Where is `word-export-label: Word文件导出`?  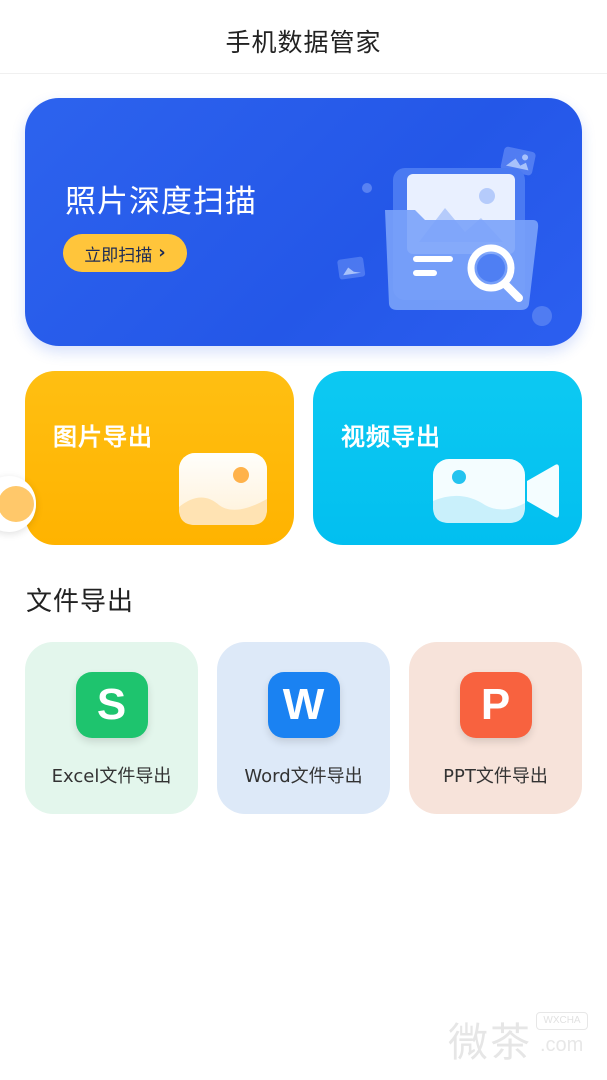 word-export-label: Word文件导出 is located at coordinates (303, 776).